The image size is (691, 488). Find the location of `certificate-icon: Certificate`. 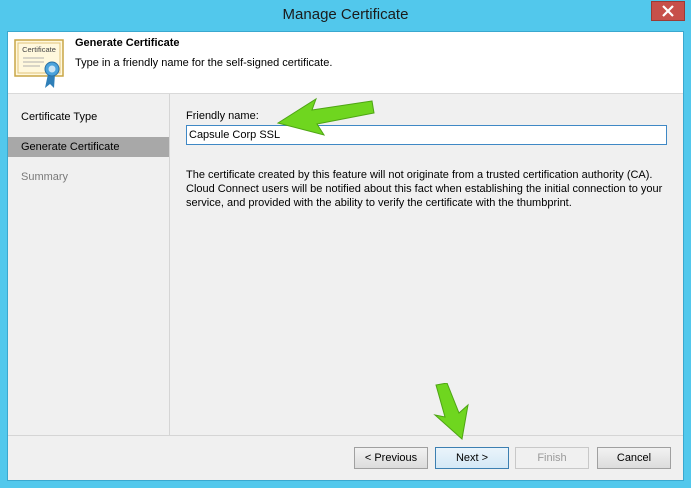

certificate-icon: Certificate is located at coordinates (39, 63).